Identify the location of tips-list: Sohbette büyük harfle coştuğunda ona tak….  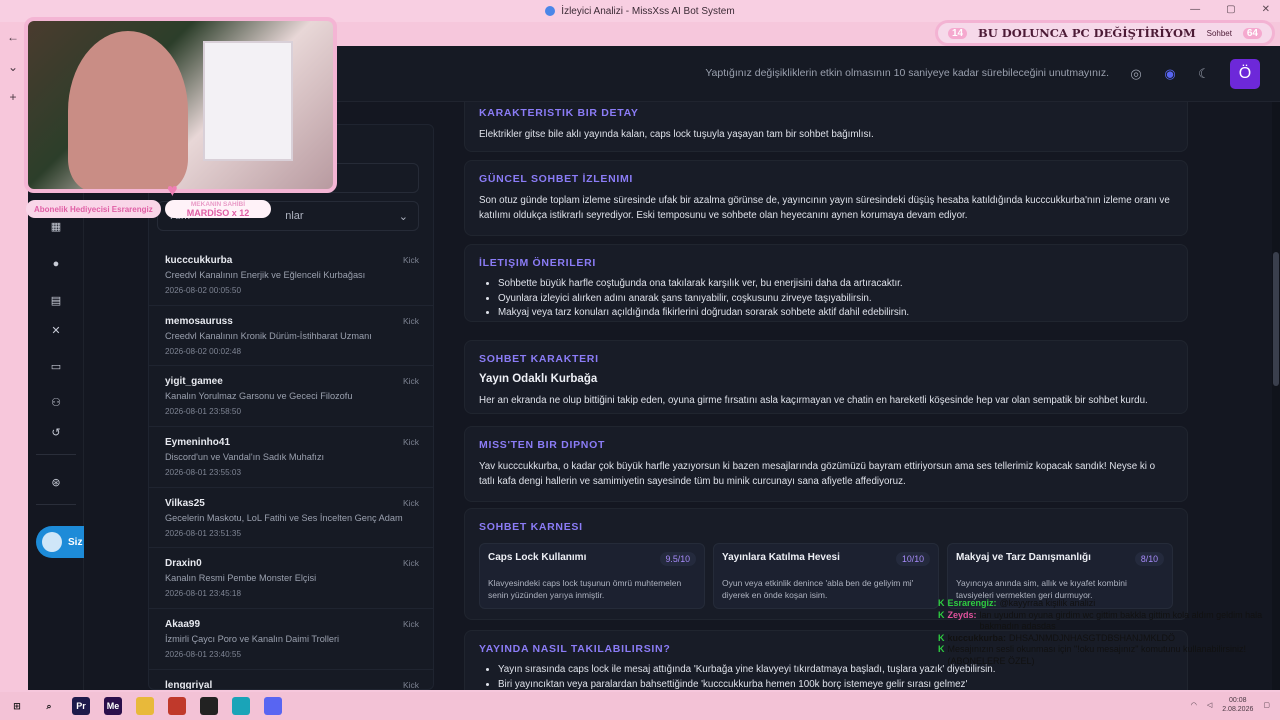
(826, 299).